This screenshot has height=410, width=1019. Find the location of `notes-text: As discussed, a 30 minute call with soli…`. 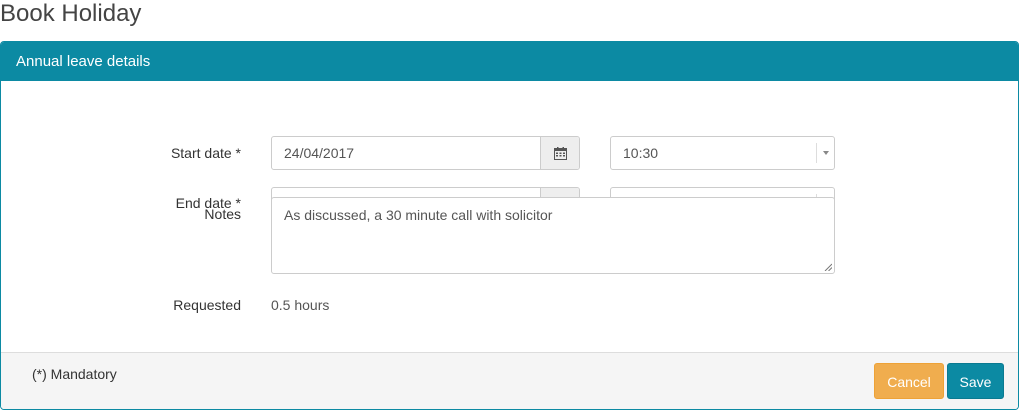

notes-text: As discussed, a 30 minute call with soli… is located at coordinates (418, 215).